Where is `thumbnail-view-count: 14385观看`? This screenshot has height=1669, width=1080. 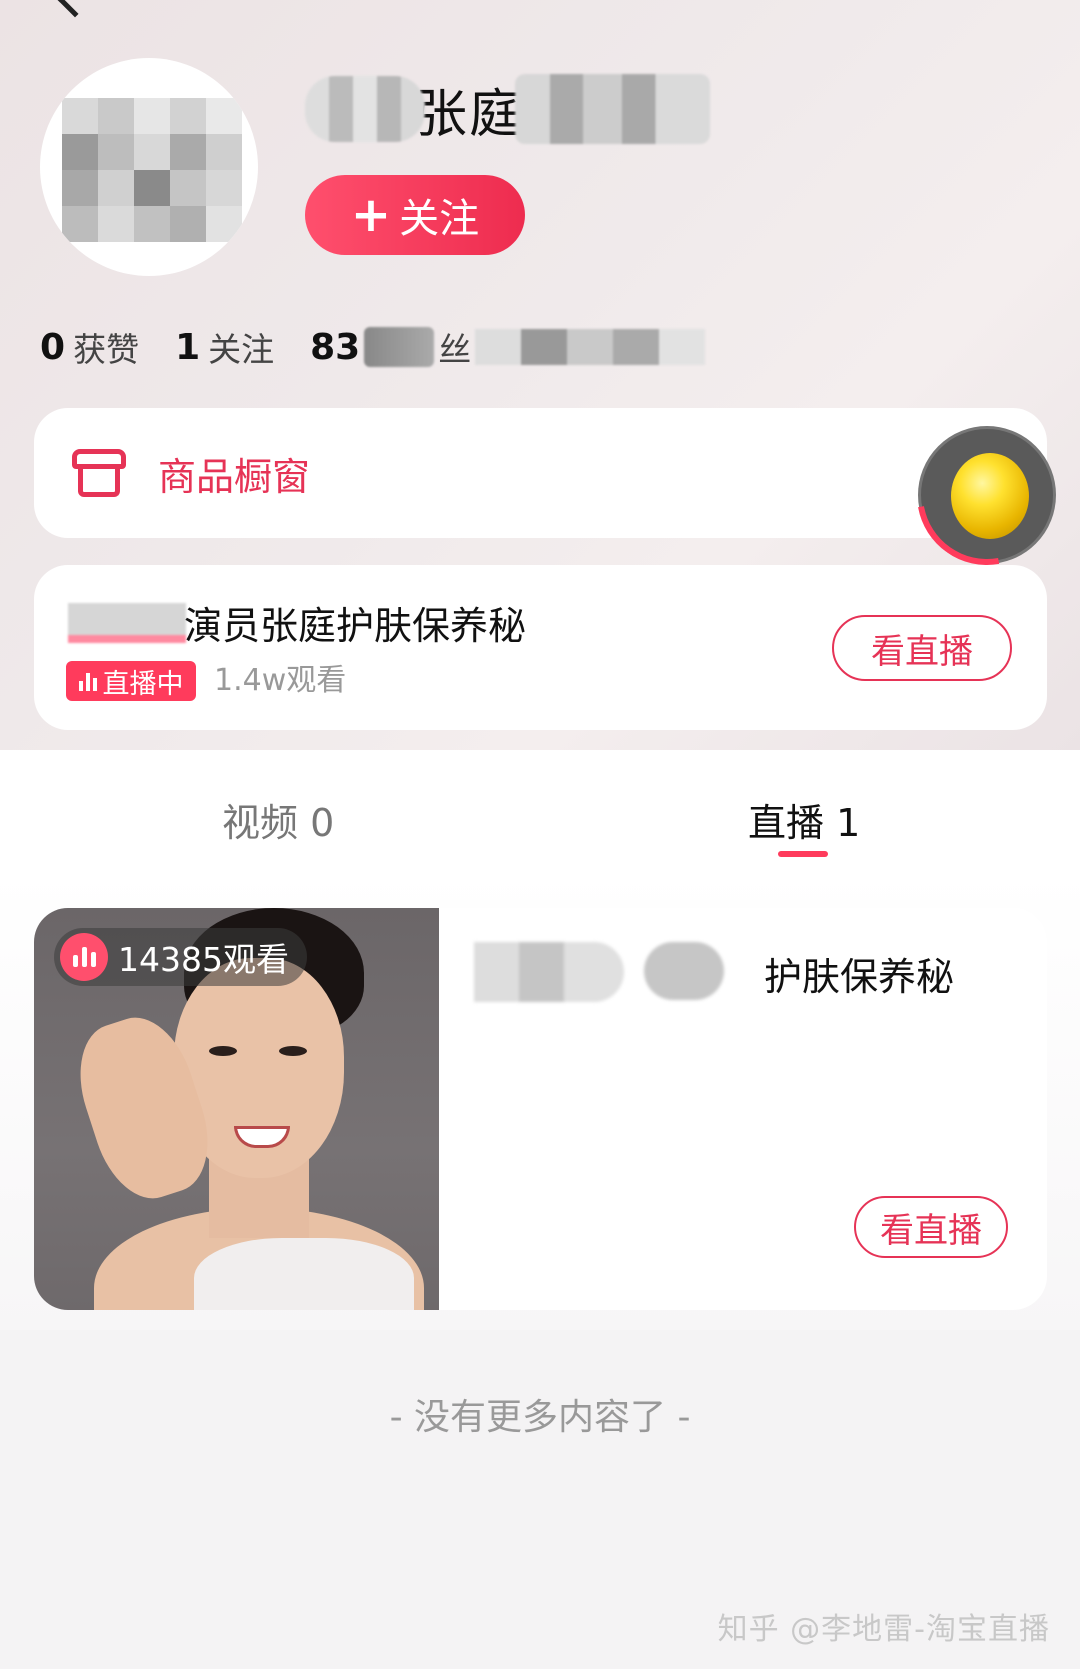 thumbnail-view-count: 14385观看 is located at coordinates (203, 959).